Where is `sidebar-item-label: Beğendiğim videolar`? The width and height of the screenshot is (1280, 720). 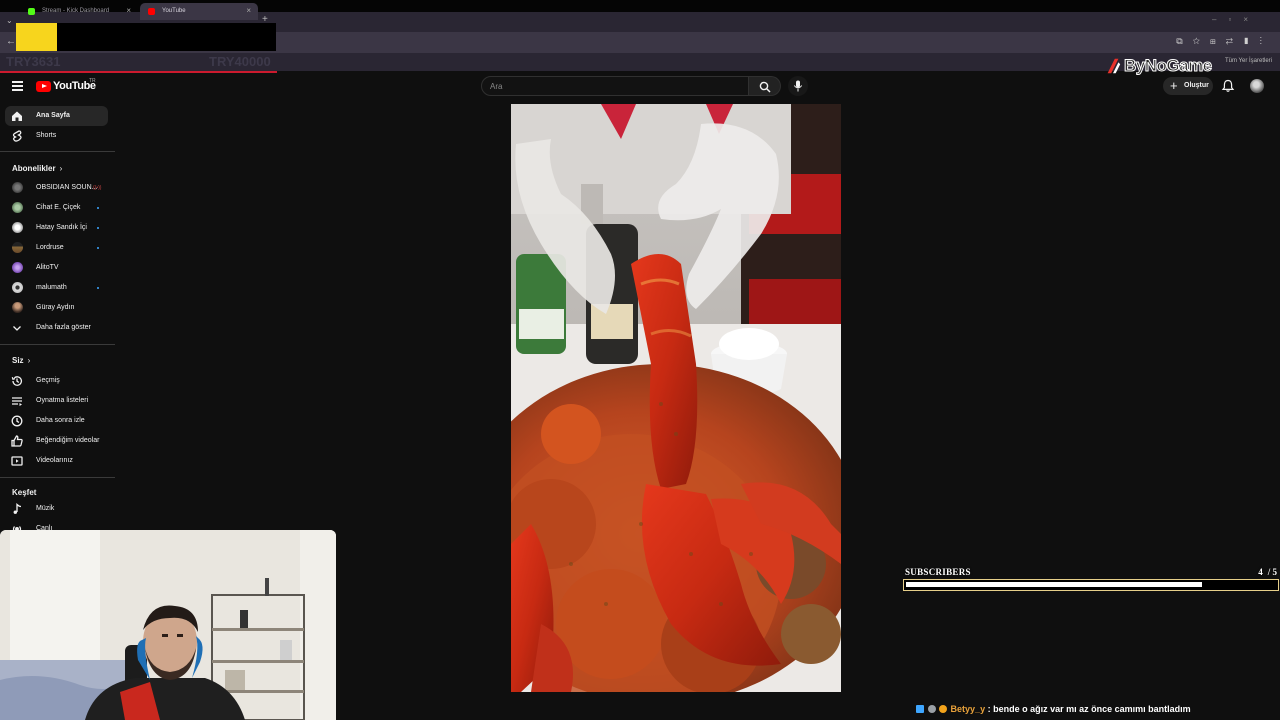
sidebar-item-label: Beğendiğim videolar is located at coordinates (68, 440).